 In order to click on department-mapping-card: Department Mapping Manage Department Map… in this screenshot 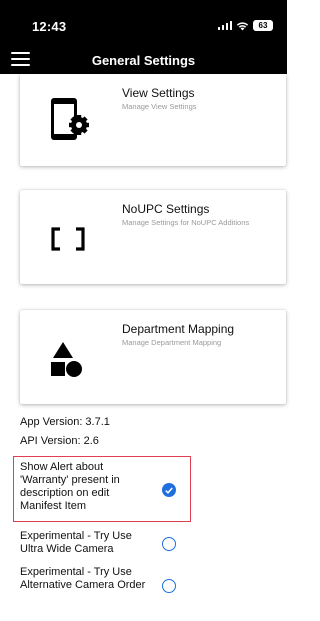, I will do `click(153, 357)`.